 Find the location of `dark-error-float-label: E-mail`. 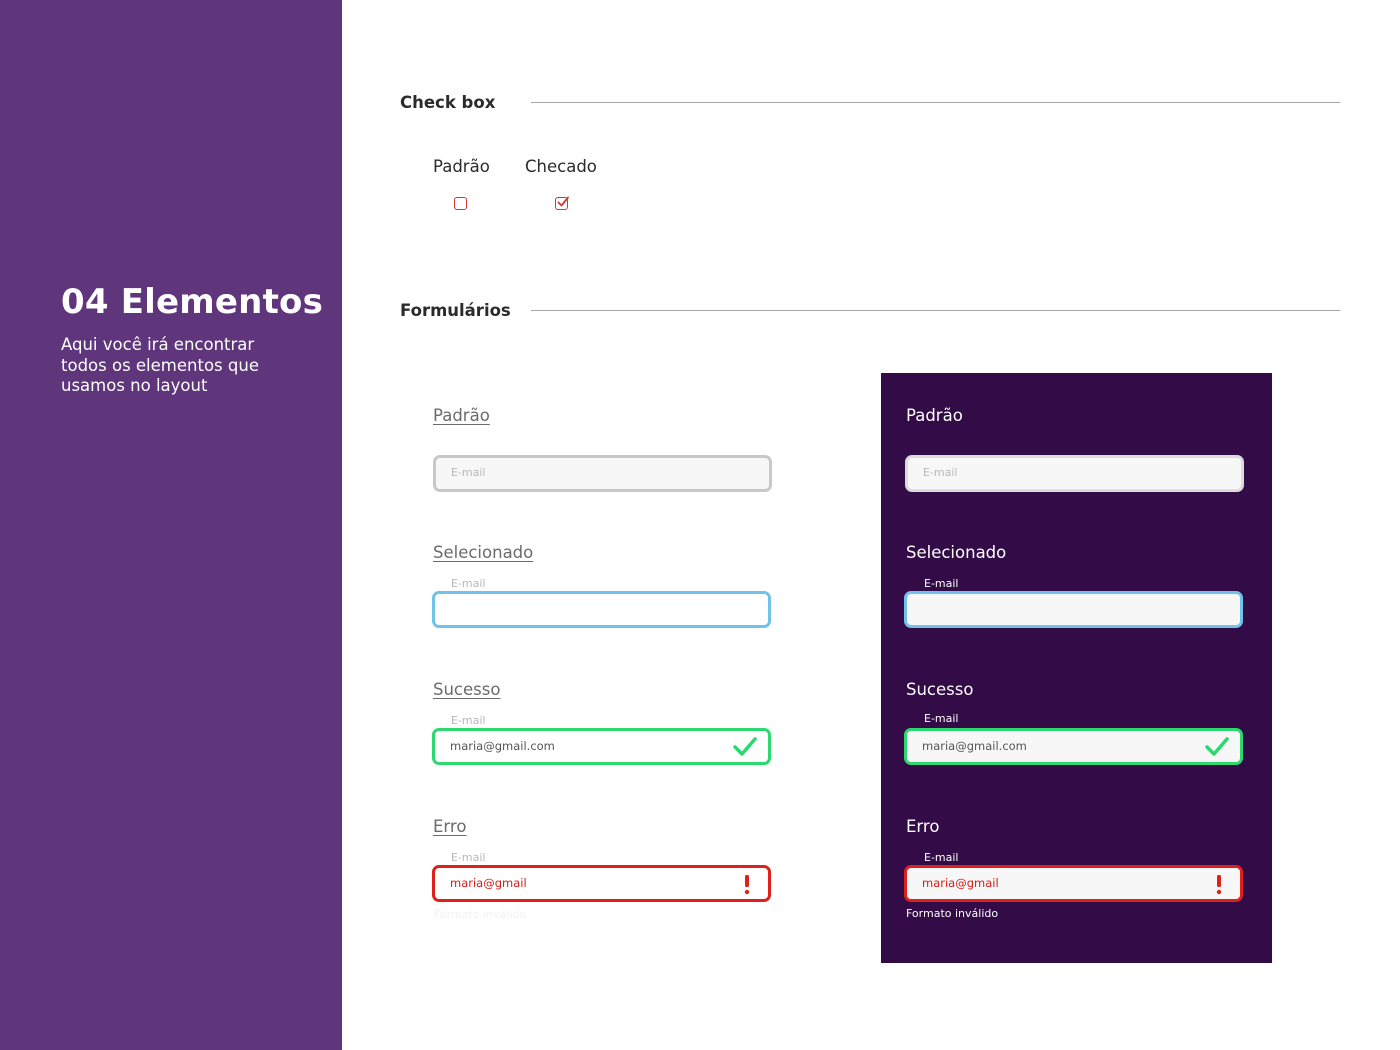

dark-error-float-label: E-mail is located at coordinates (941, 857).